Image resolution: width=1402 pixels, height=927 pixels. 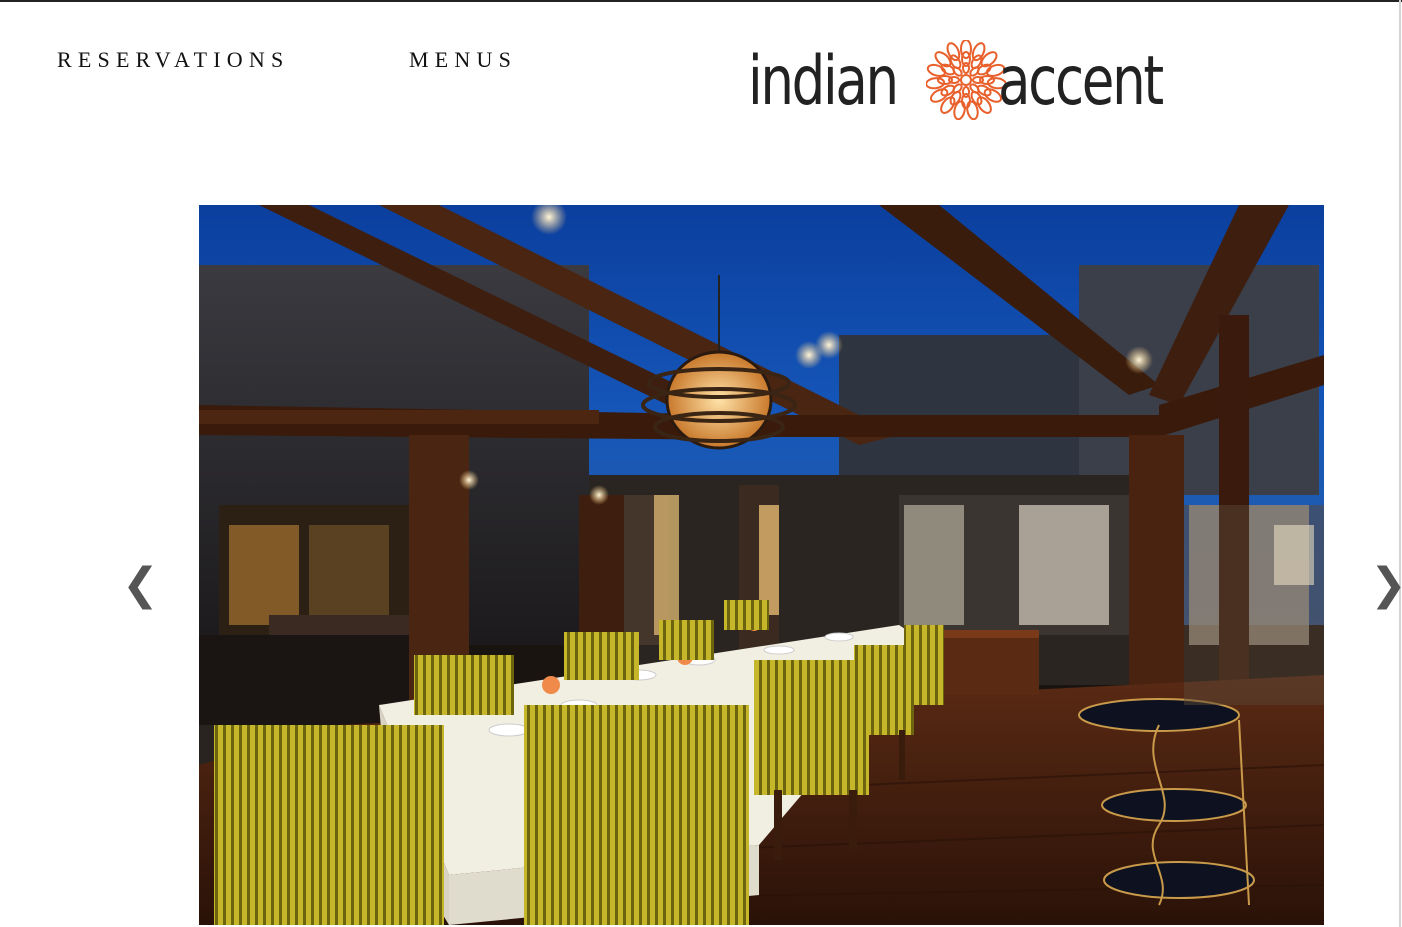 I want to click on carousel-prev-arrow-icon: ❮, so click(x=140, y=585).